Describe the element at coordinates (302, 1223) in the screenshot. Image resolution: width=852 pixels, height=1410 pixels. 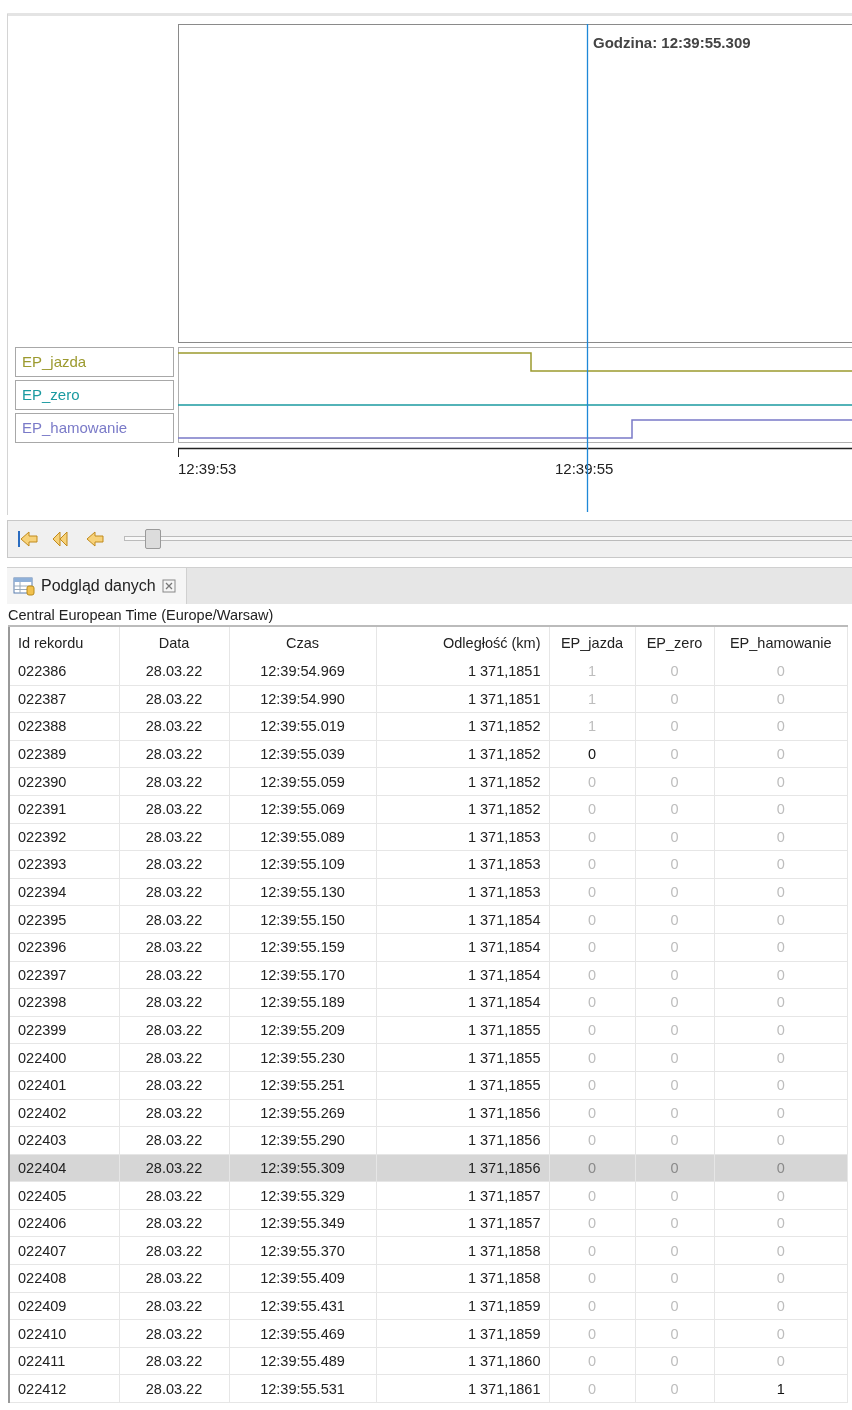
I see `table-cell: 12:39:55.349` at that location.